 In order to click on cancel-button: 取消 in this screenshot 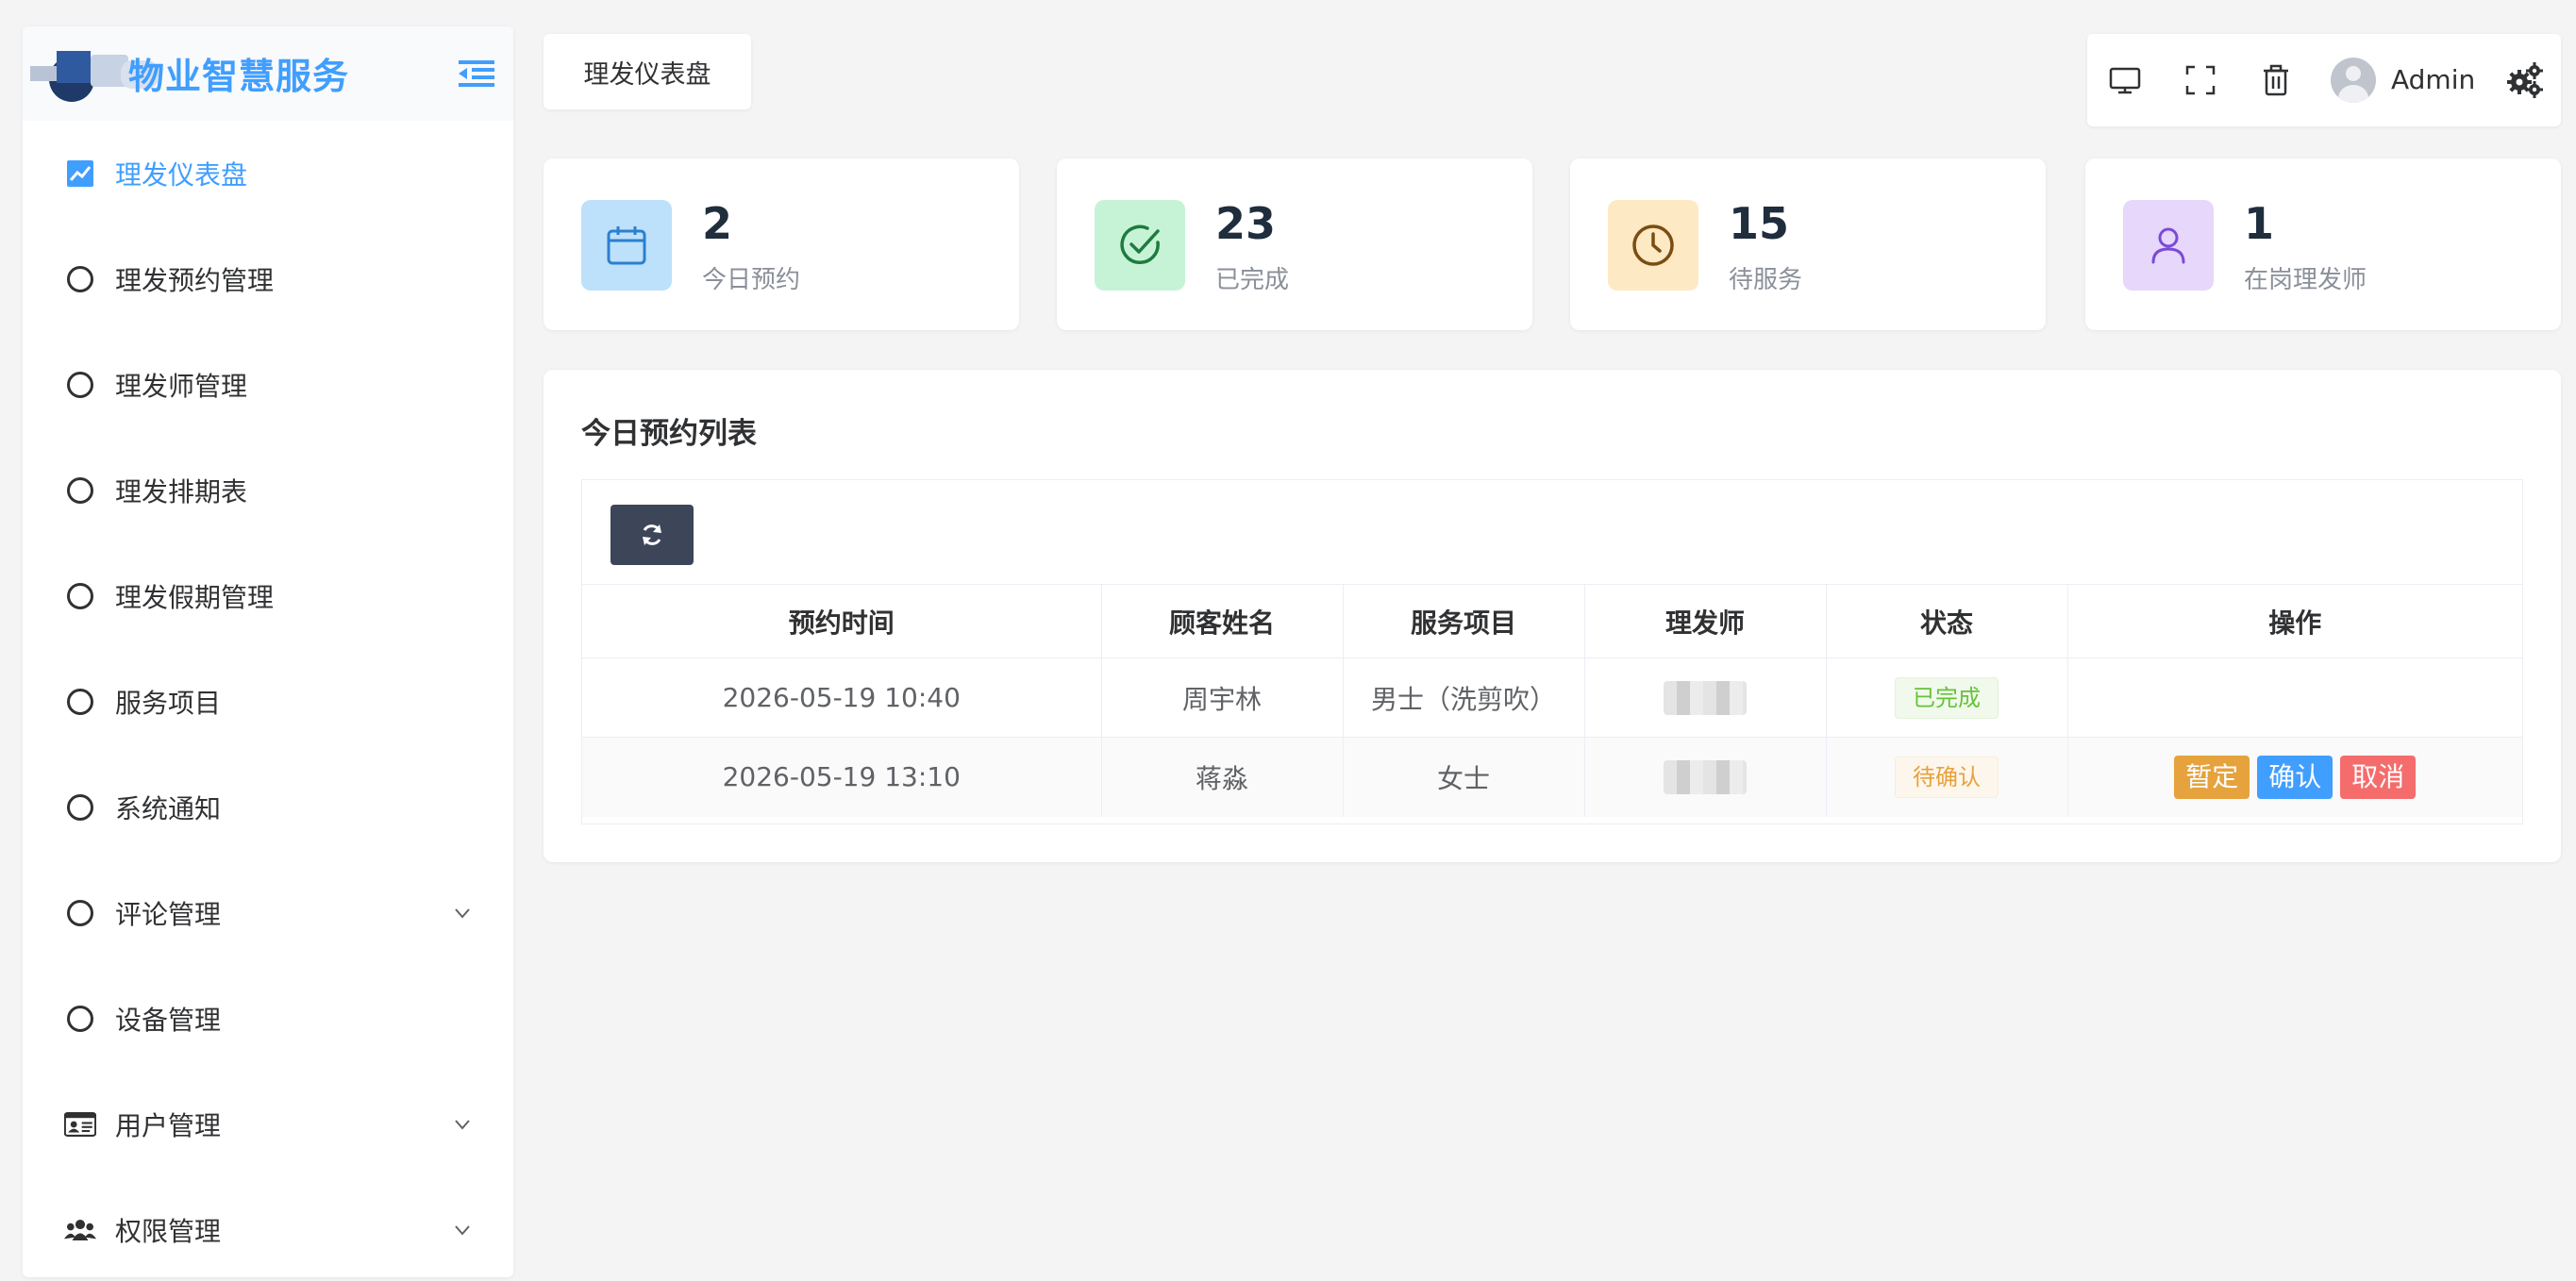, I will do `click(2378, 777)`.